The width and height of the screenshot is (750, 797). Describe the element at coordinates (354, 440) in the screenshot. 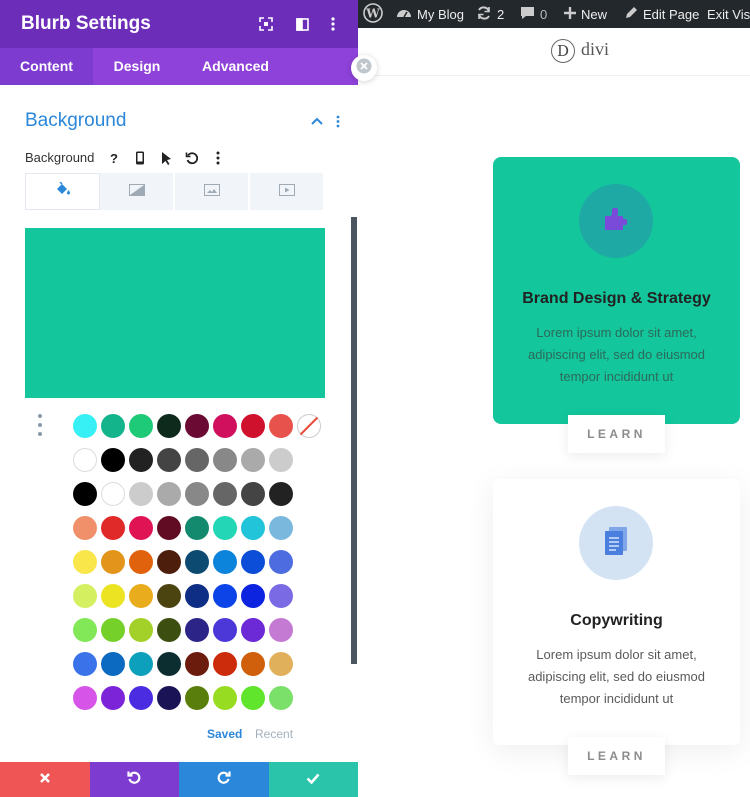

I see `panel-scrollbar` at that location.